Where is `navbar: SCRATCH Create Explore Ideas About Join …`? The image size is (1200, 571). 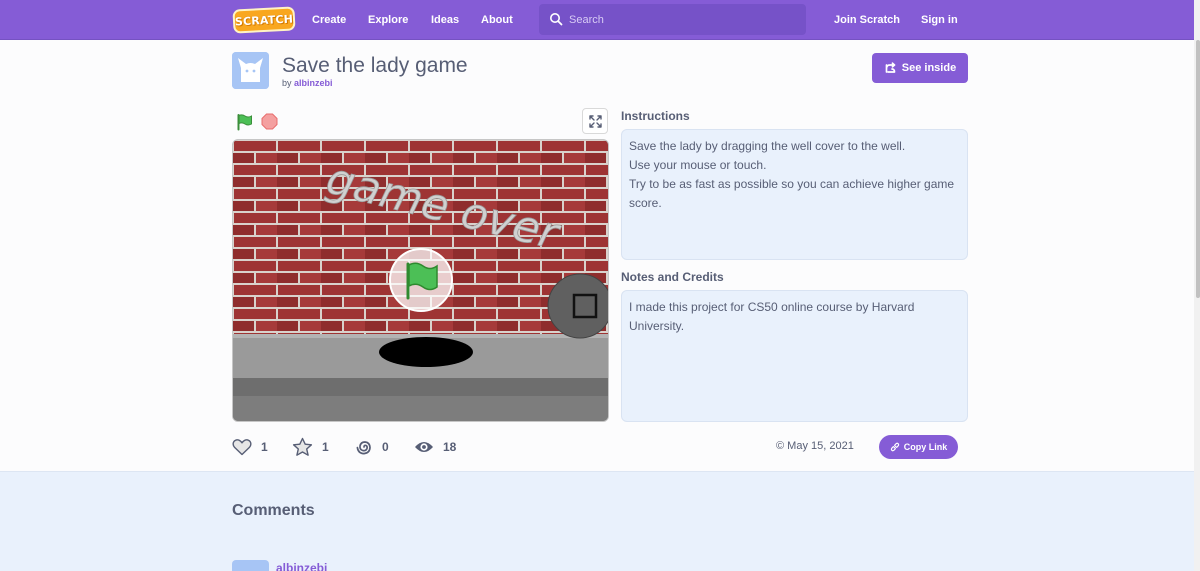 navbar: SCRATCH Create Explore Ideas About Join … is located at coordinates (600, 20).